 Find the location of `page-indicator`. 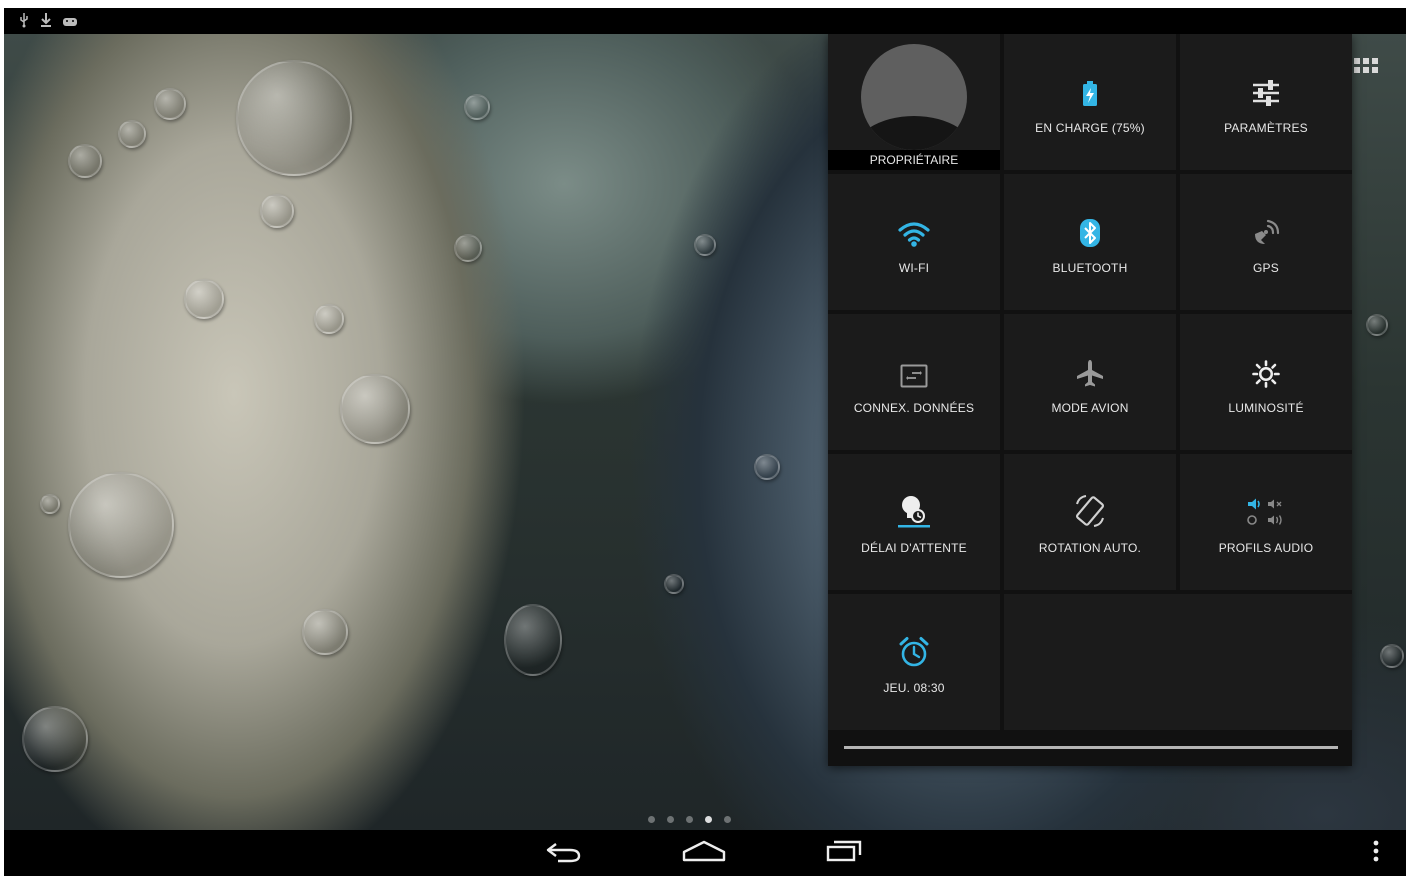

page-indicator is located at coordinates (689, 819).